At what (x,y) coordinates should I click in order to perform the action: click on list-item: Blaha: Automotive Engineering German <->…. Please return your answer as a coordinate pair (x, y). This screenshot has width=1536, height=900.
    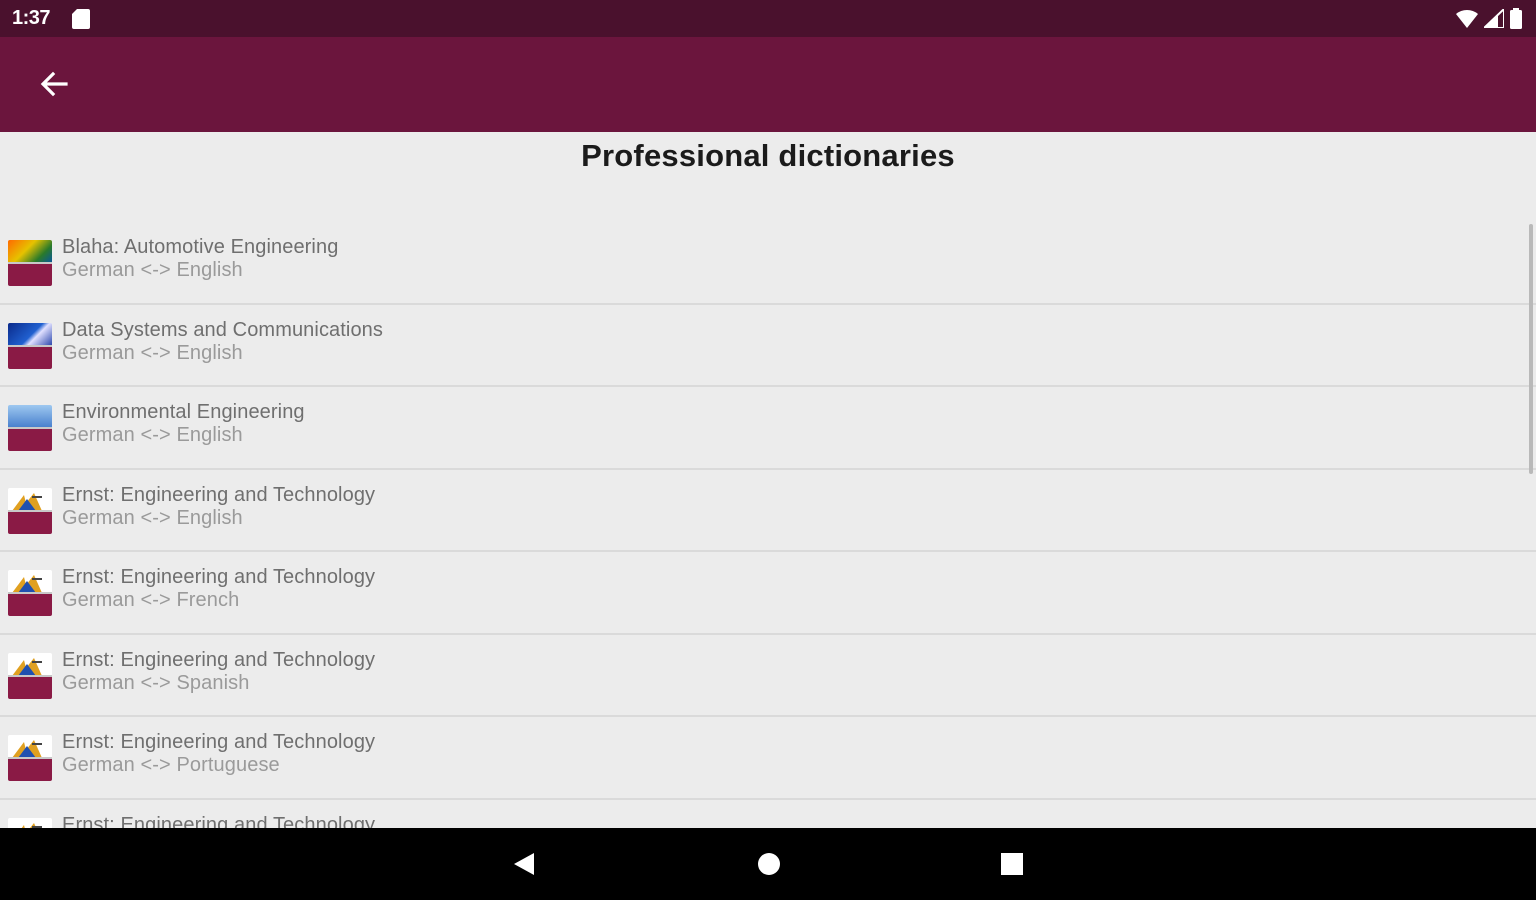
    Looking at the image, I should click on (768, 263).